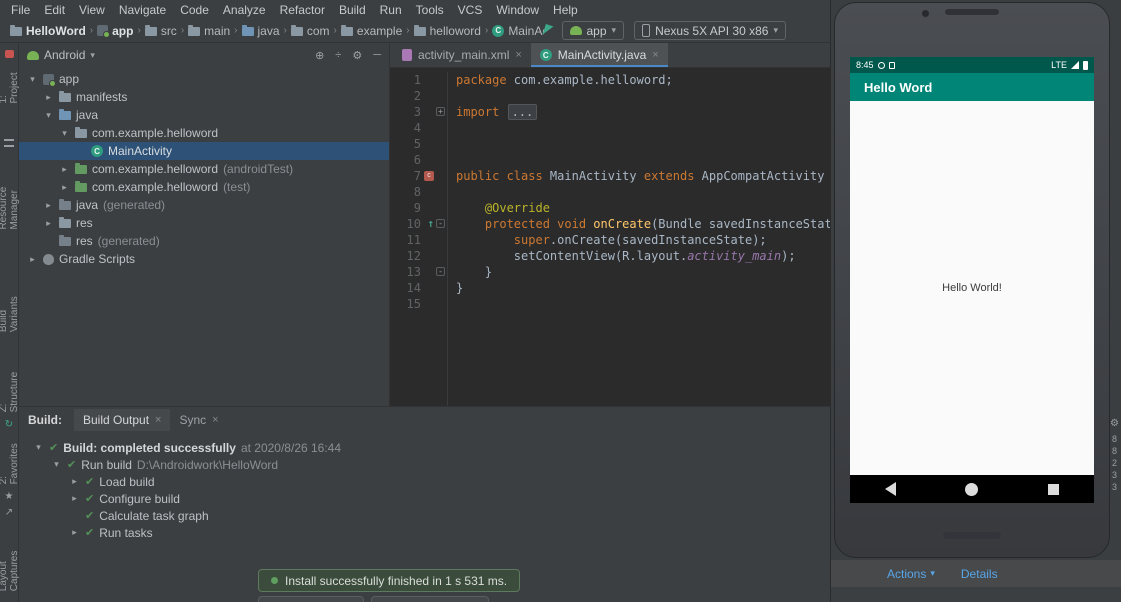  What do you see at coordinates (430, 10) in the screenshot?
I see `menu-item-tools: Tools` at bounding box center [430, 10].